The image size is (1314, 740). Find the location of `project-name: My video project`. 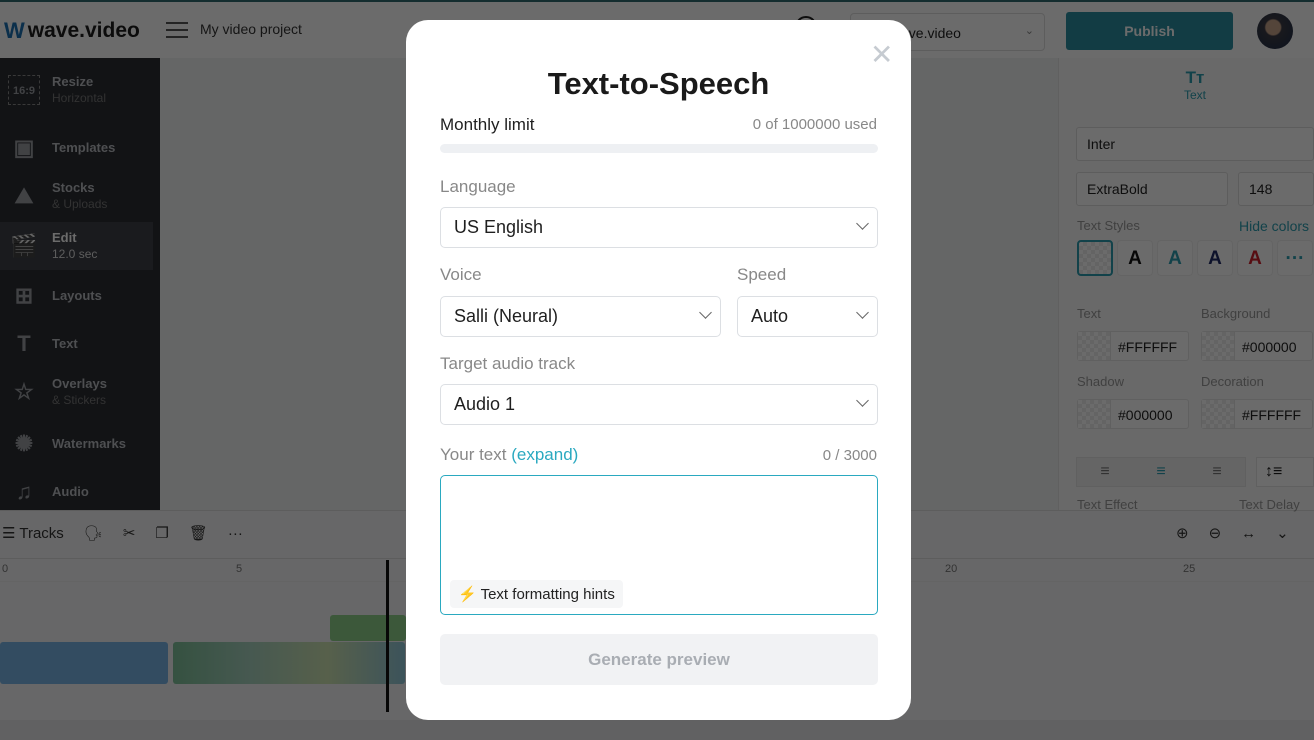

project-name: My video project is located at coordinates (251, 29).